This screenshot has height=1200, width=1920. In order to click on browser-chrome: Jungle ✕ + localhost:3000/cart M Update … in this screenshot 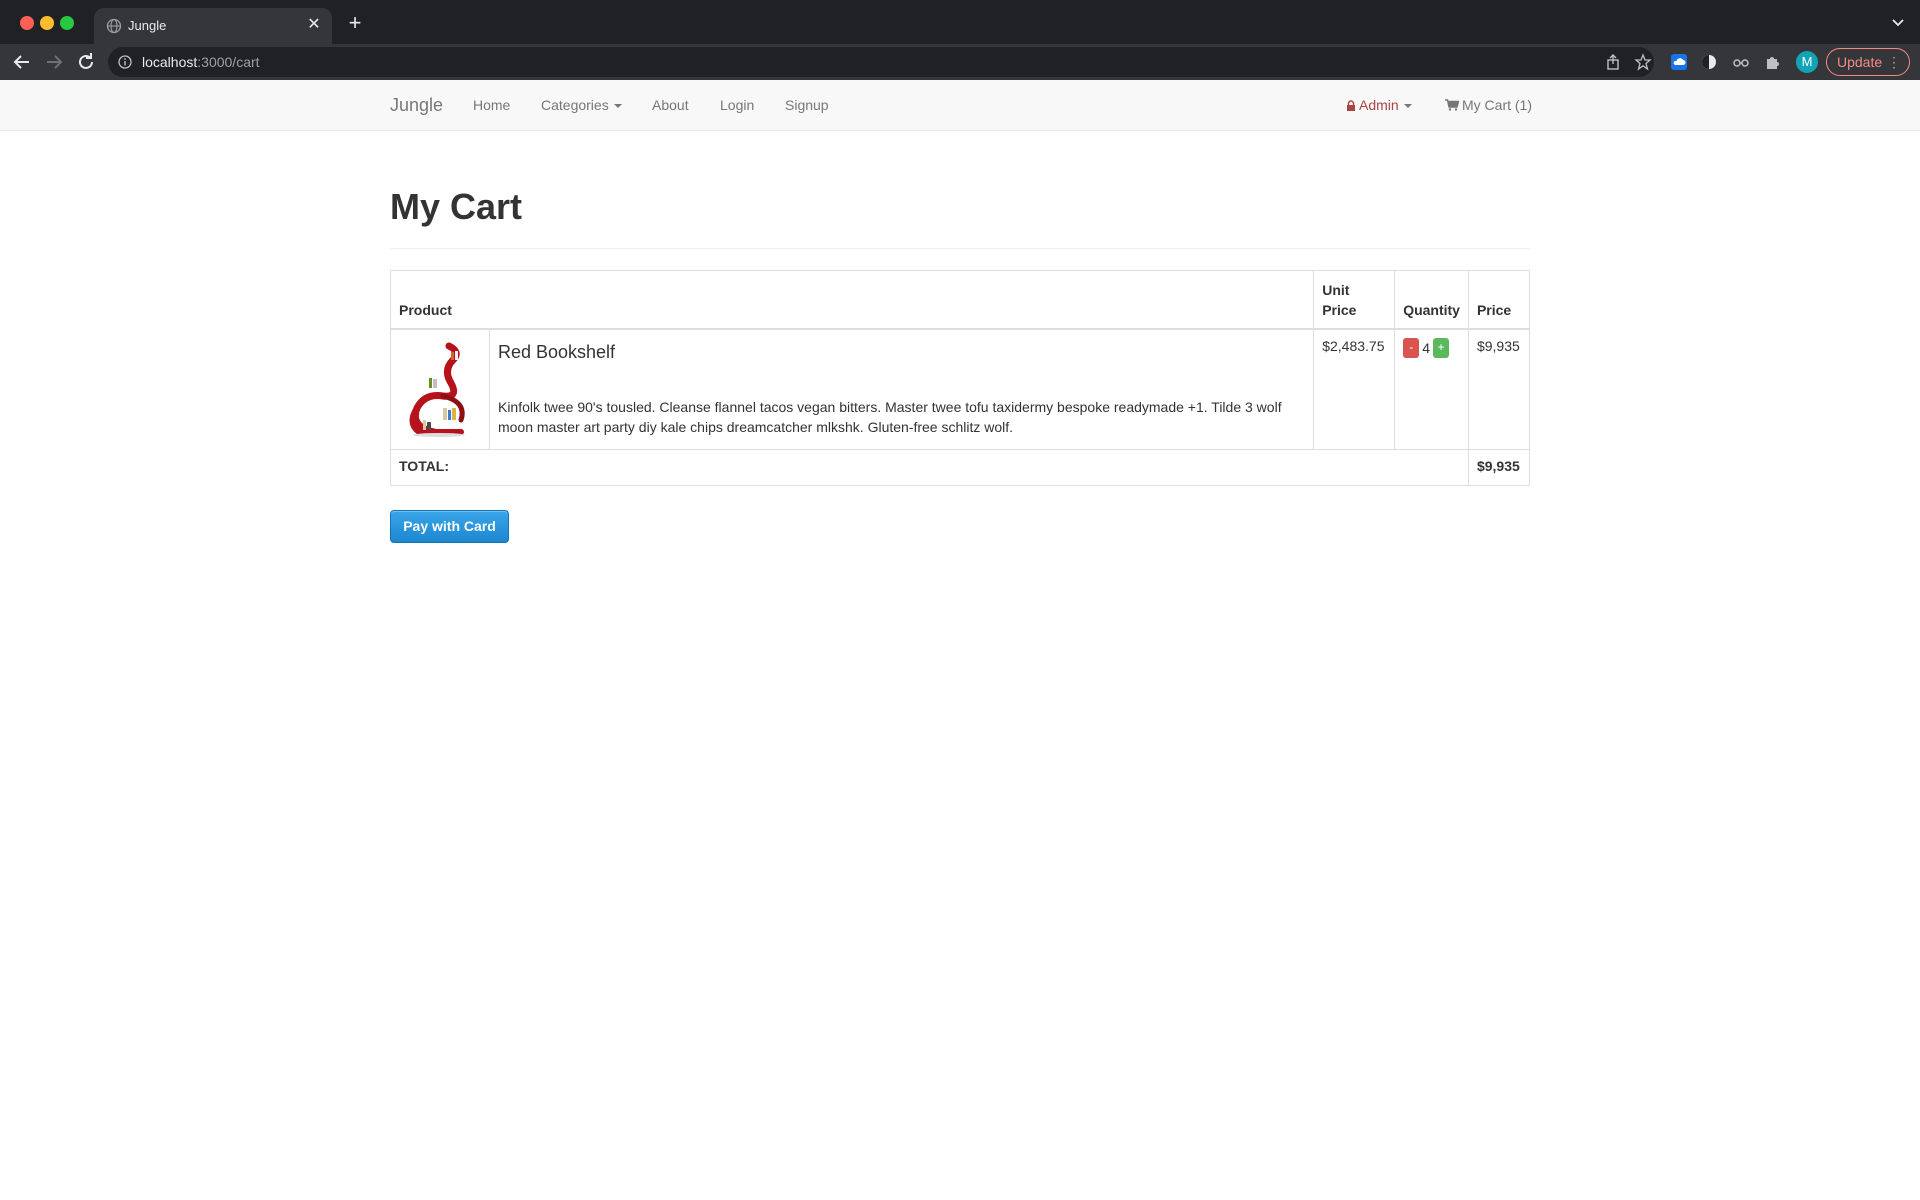, I will do `click(960, 40)`.